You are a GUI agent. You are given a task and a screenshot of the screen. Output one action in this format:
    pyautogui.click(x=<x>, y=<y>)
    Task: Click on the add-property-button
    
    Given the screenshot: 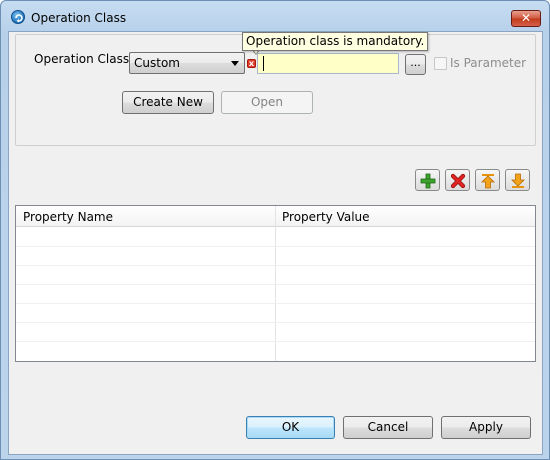 What is the action you would take?
    pyautogui.click(x=427, y=180)
    